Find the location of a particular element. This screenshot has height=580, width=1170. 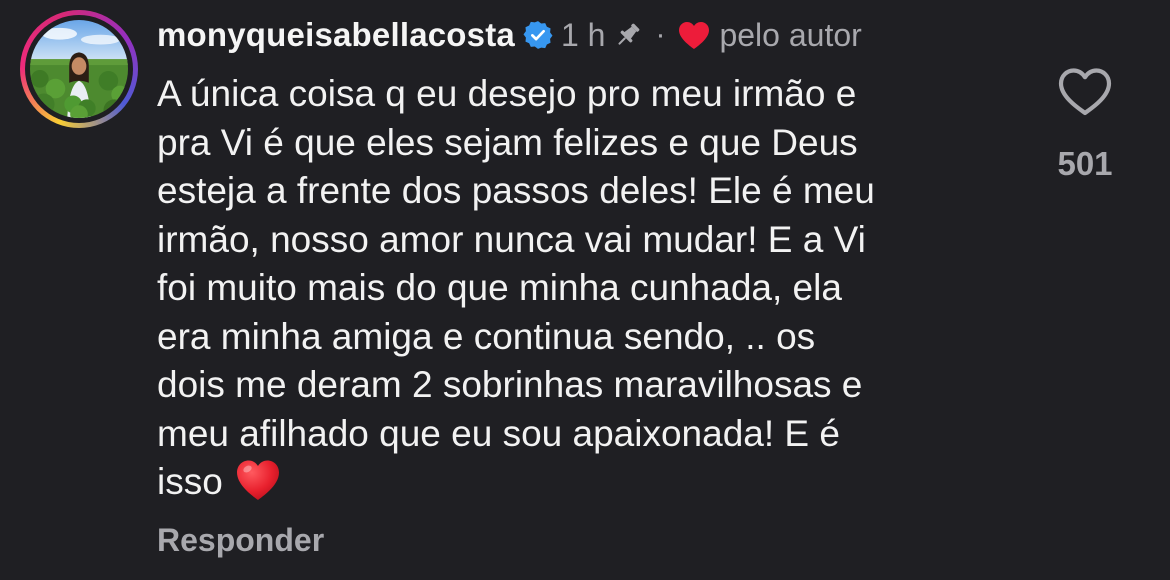

liked-by-author-label: pelo autor is located at coordinates (790, 34).